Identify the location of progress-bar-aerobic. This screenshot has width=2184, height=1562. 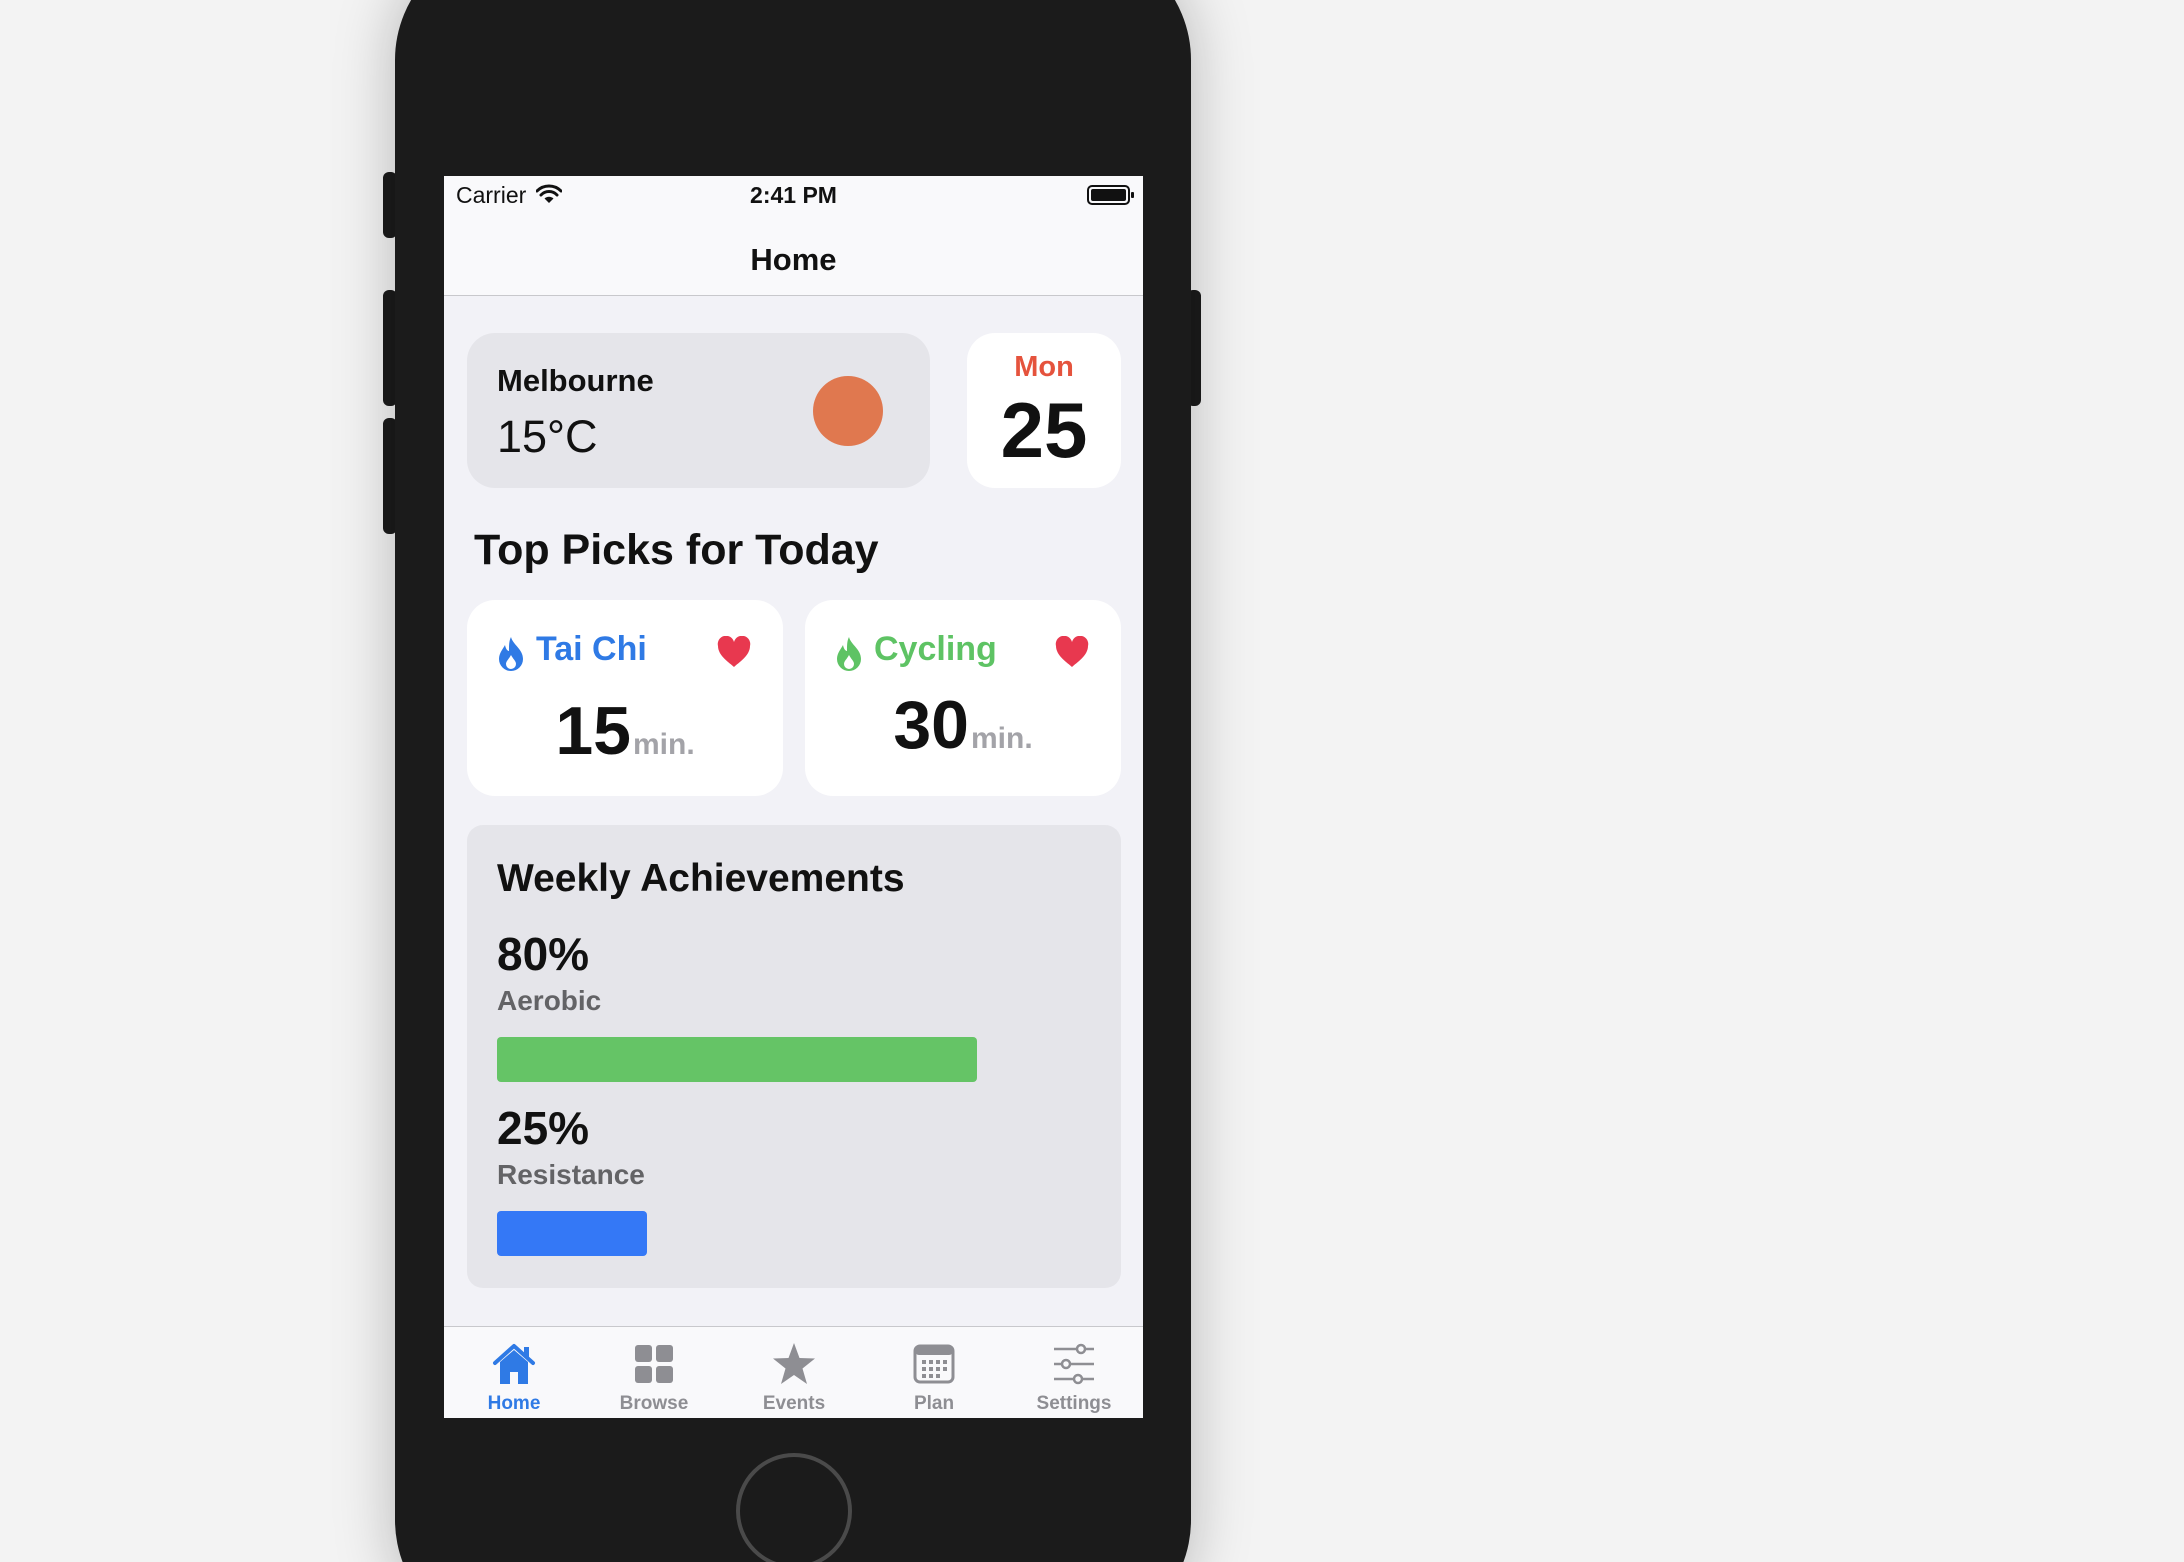
(737, 1059).